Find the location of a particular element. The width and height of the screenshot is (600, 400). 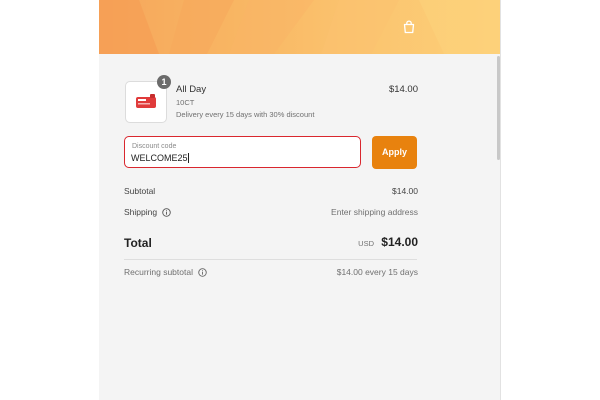

scrollbar-thumb is located at coordinates (498, 108).